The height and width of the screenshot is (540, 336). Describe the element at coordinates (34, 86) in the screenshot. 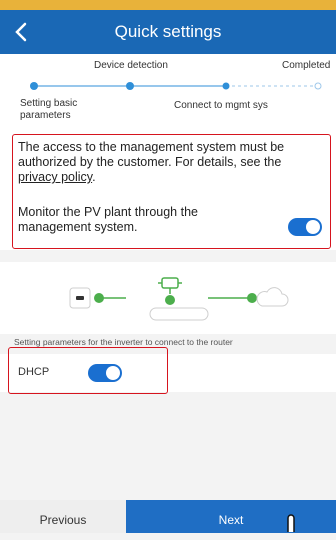

I see `step-dot-basic` at that location.